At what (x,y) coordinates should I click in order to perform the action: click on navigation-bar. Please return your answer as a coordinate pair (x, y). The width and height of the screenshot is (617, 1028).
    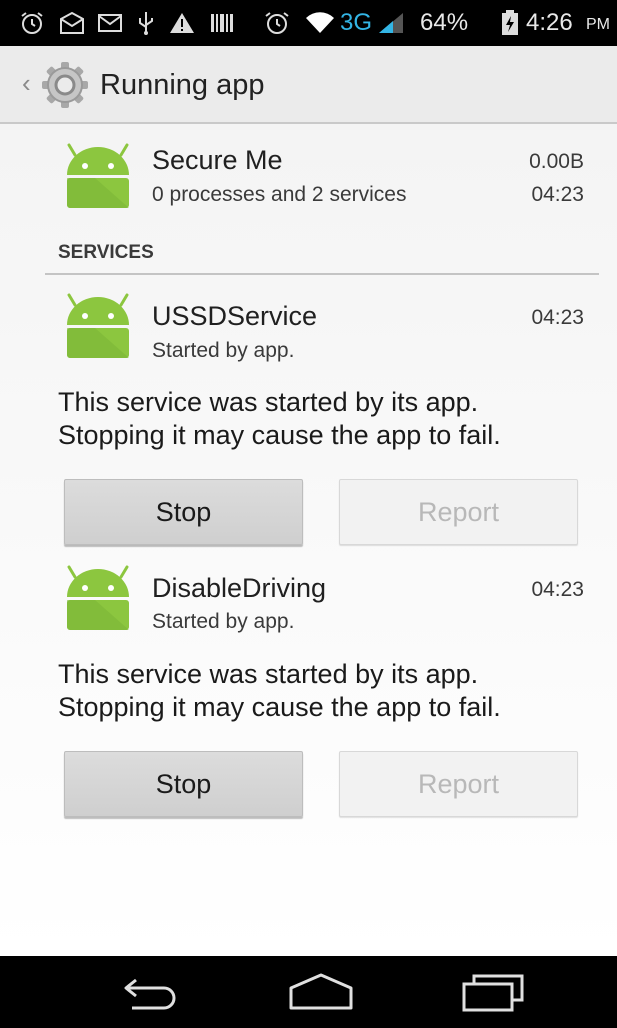
    Looking at the image, I should click on (308, 992).